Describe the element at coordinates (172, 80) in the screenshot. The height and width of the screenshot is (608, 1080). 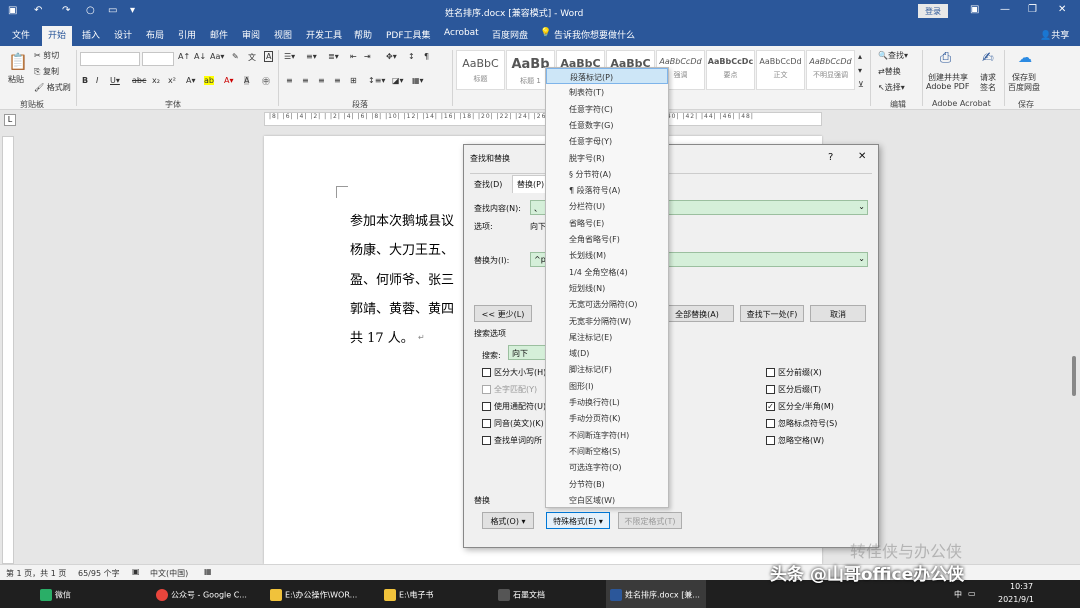
I see `superscript-icon: x²` at that location.